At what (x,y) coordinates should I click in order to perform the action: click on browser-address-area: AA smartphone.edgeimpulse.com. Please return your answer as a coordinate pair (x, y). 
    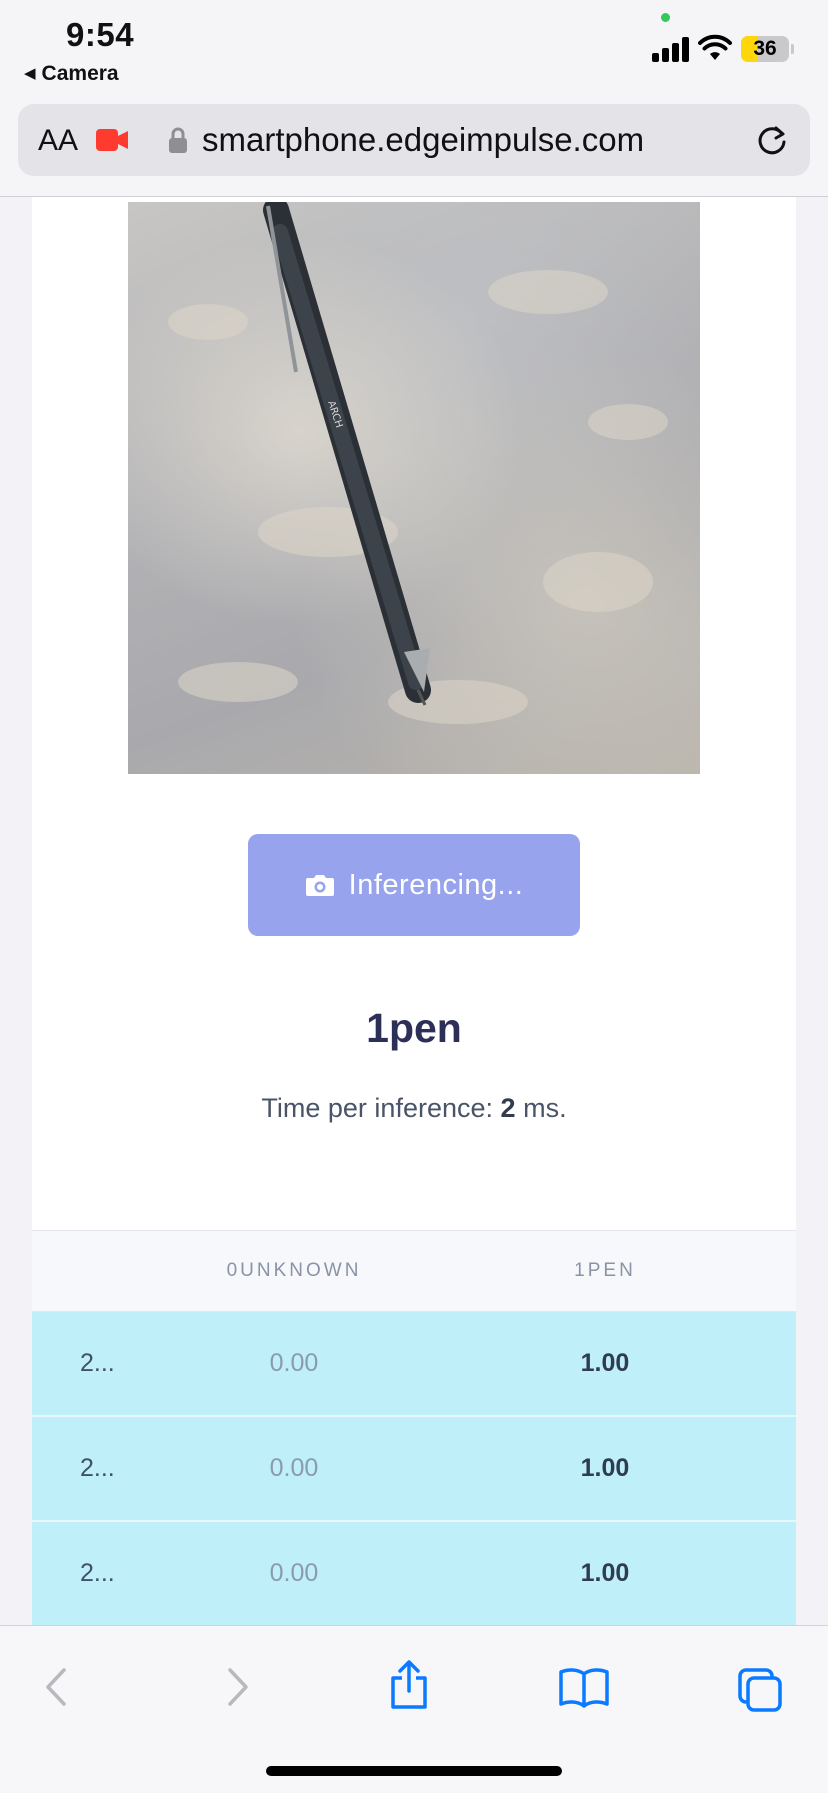
    Looking at the image, I should click on (414, 148).